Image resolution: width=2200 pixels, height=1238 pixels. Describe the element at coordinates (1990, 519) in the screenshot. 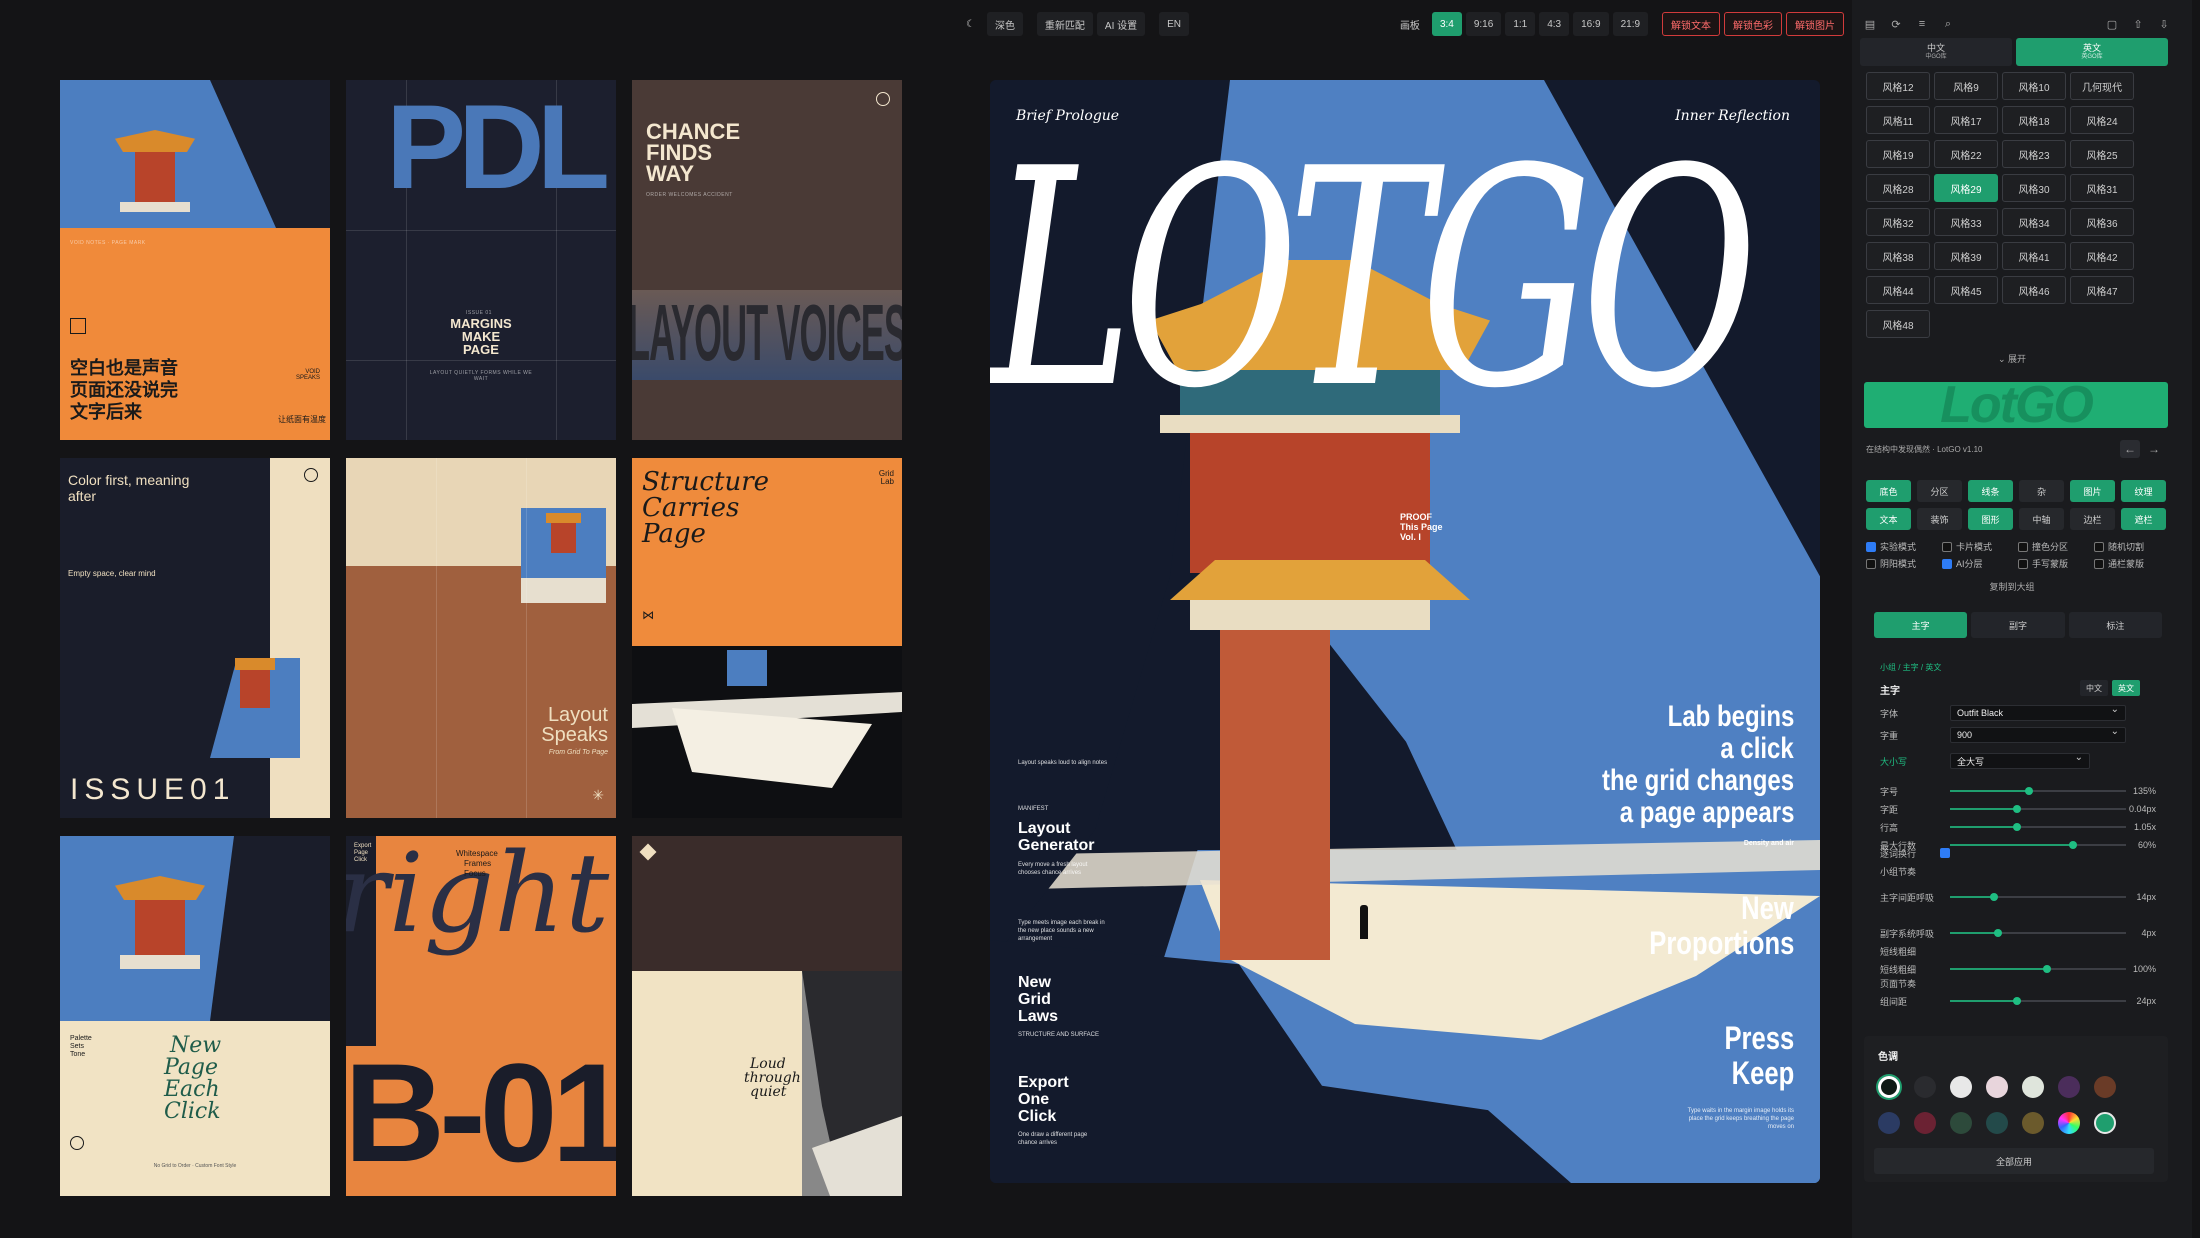

I see `layer-toggle: 图形` at that location.